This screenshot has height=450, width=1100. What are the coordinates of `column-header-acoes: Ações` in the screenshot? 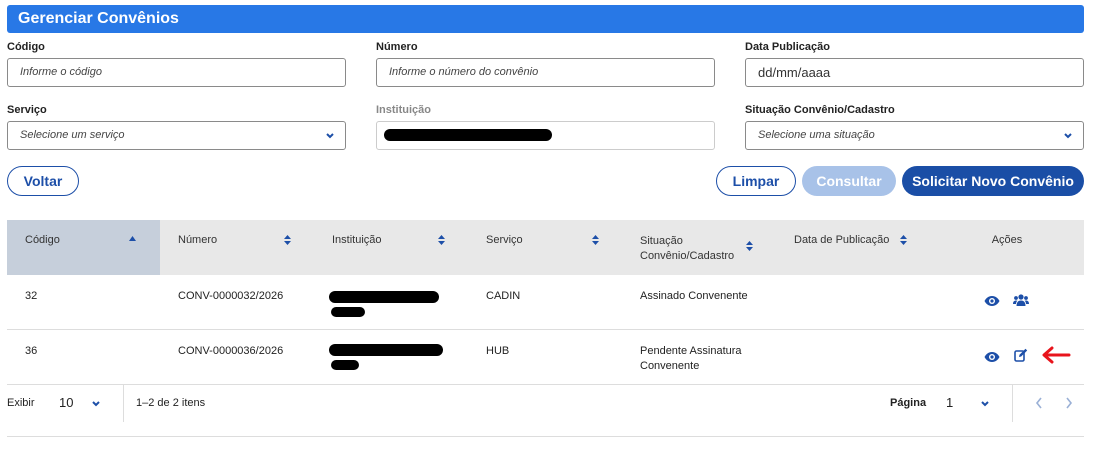 It's located at (1007, 247).